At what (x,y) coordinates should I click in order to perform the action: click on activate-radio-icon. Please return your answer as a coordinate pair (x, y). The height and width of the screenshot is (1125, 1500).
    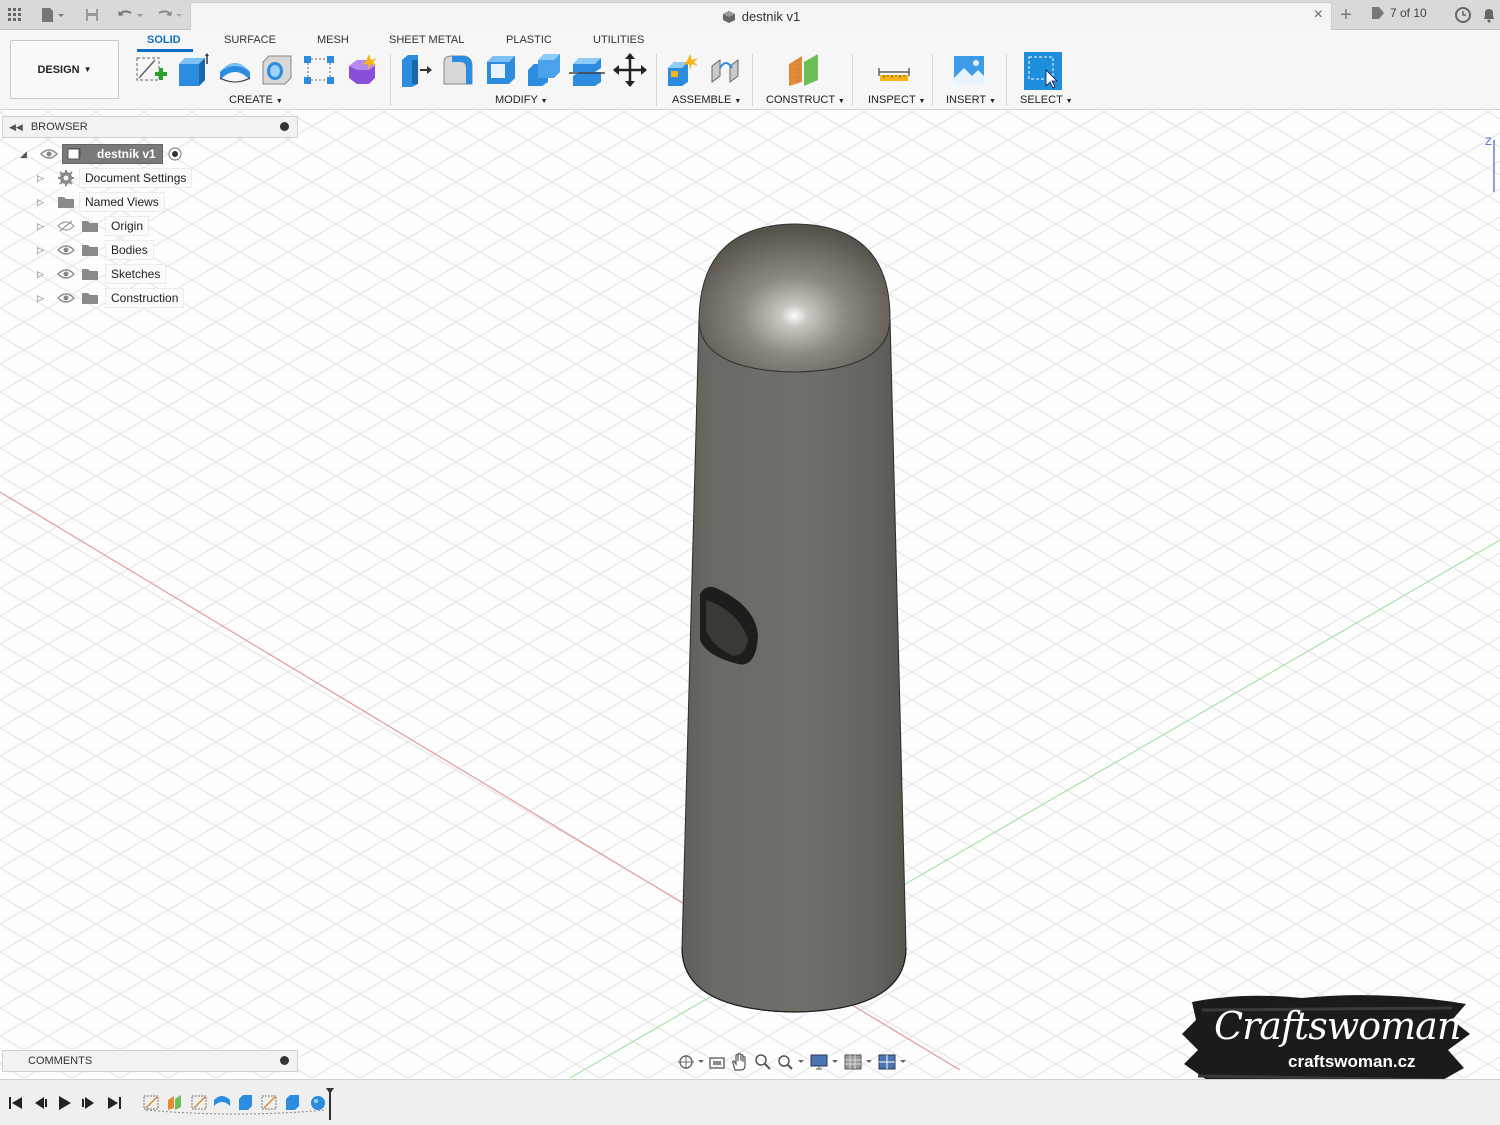
    Looking at the image, I should click on (175, 154).